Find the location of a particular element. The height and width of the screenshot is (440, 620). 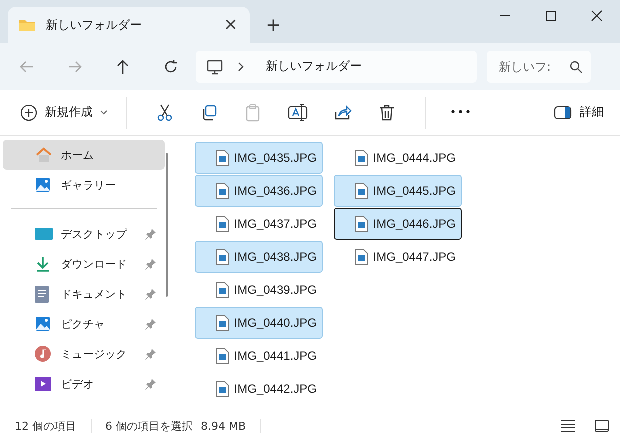

file-item: IMG_0436.JPG is located at coordinates (259, 191).